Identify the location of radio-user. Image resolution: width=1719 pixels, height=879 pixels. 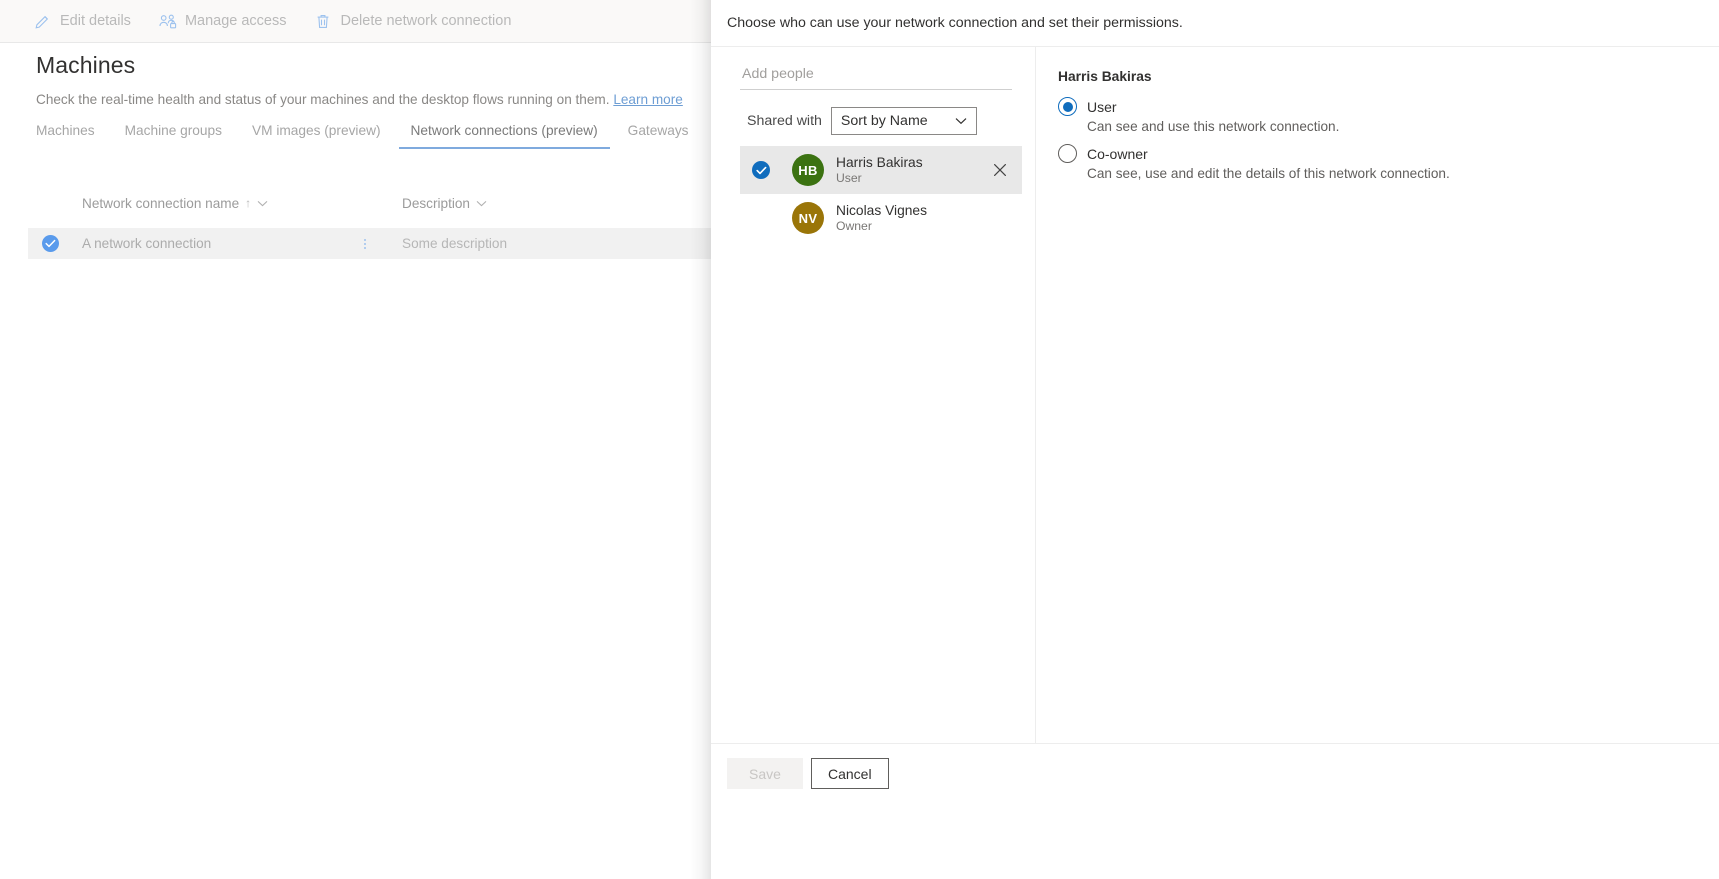
(1067, 106).